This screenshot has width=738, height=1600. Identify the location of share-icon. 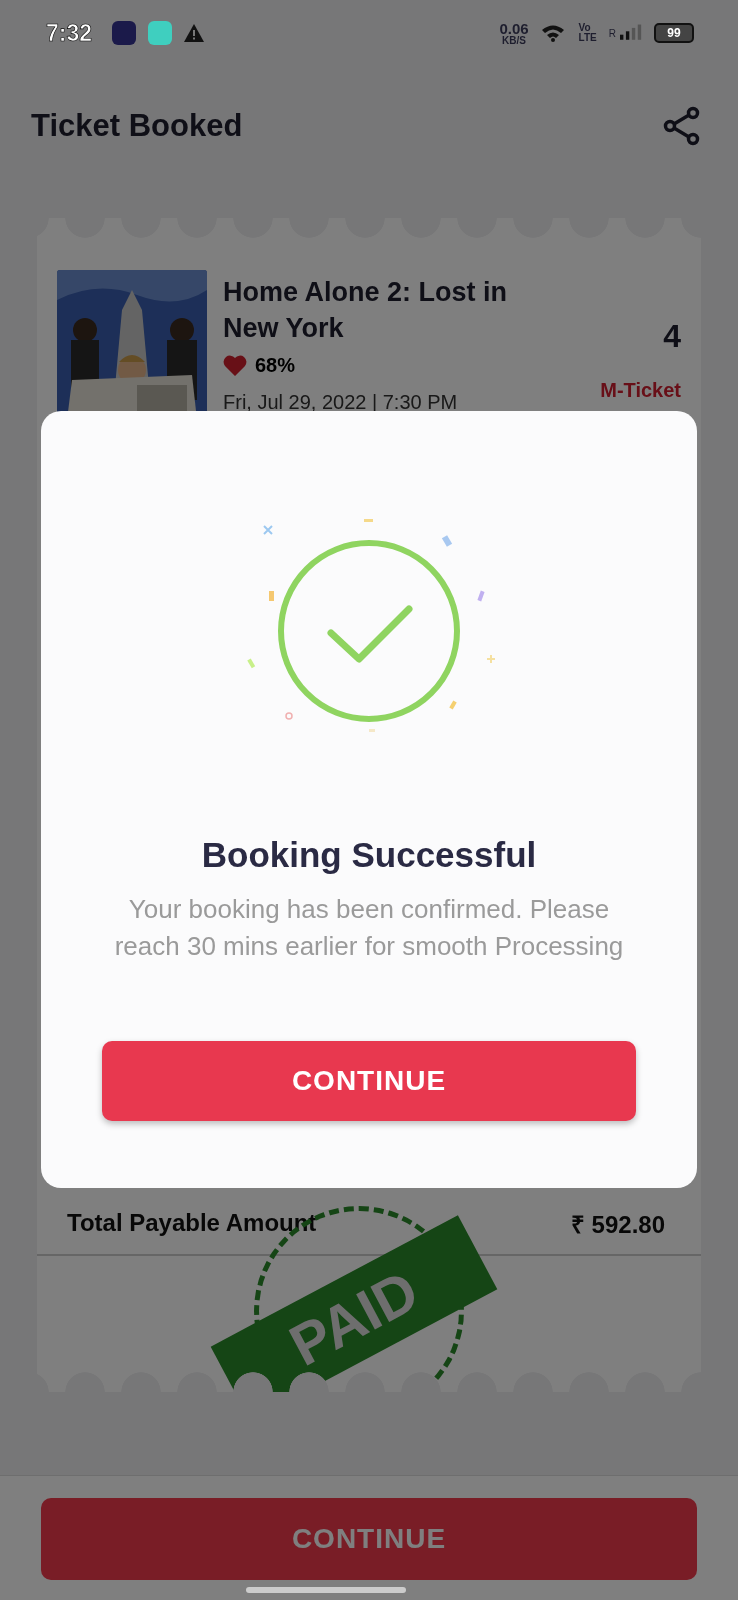
(682, 126).